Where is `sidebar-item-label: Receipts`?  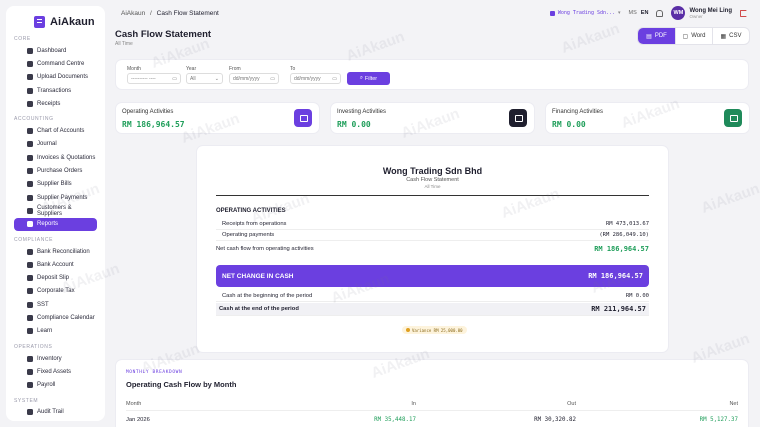
sidebar-item-label: Receipts is located at coordinates (49, 103).